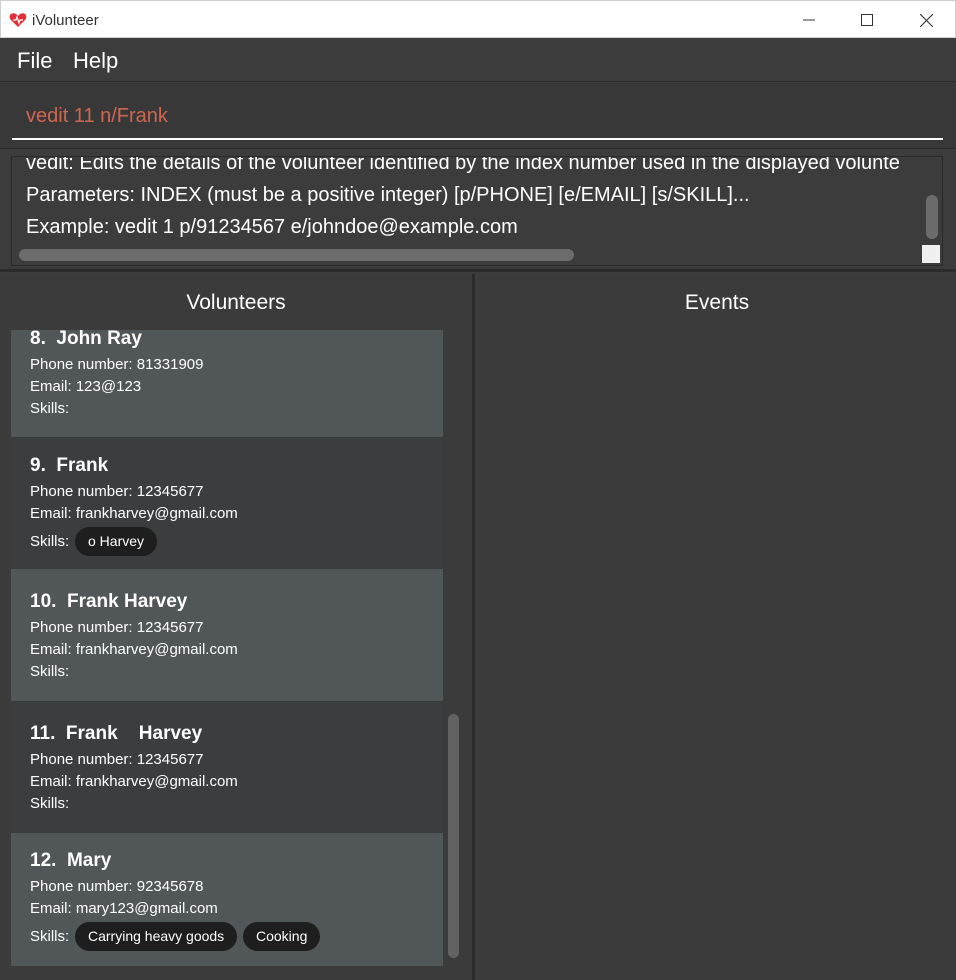 This screenshot has width=956, height=980. I want to click on volunteer-name: 9. Frank, so click(69, 465).